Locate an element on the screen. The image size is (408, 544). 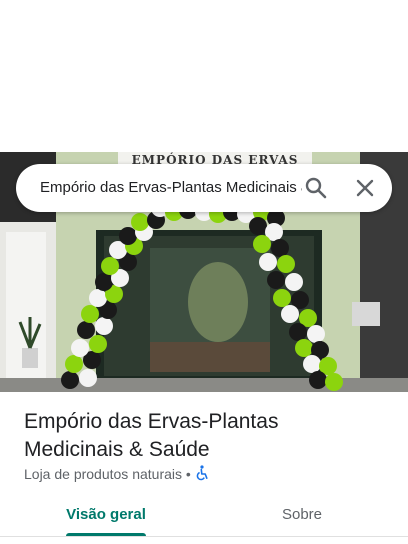
place-title-line1: Empório das Ervas-Plantas is located at coordinates (151, 421).